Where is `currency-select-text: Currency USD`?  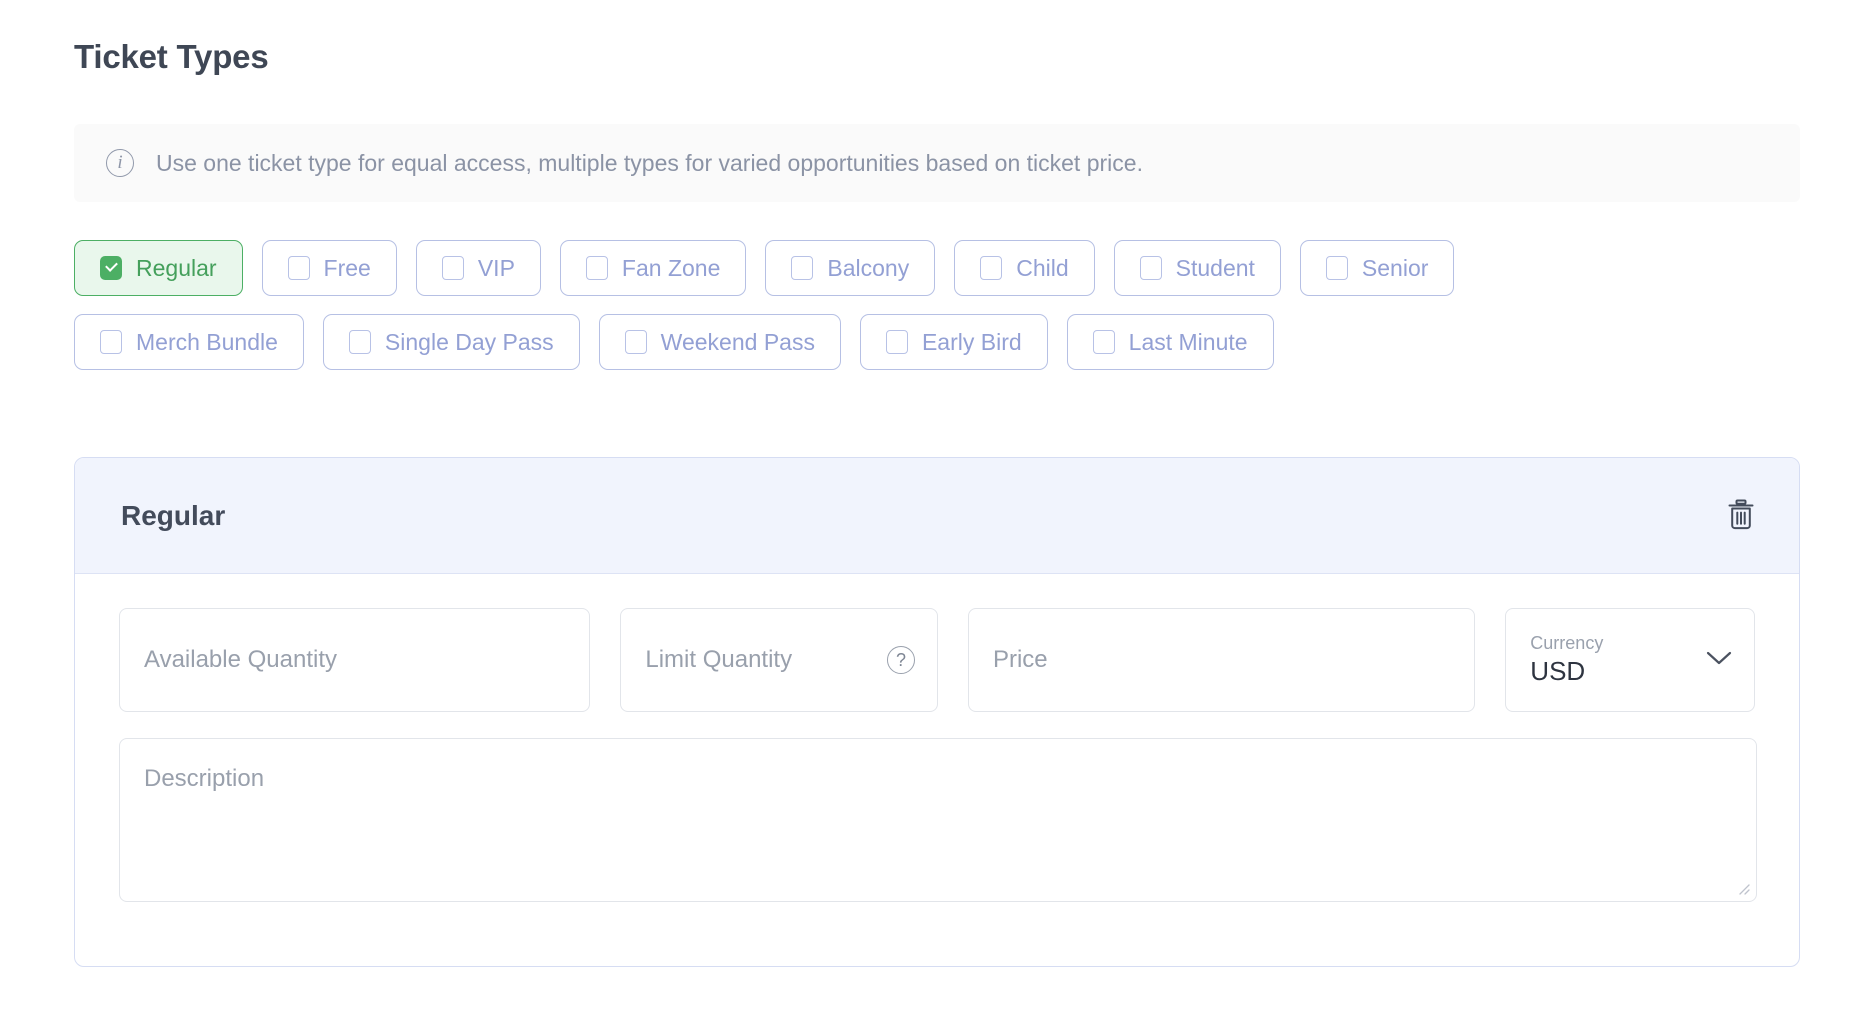
currency-select-text: Currency USD is located at coordinates (1566, 660).